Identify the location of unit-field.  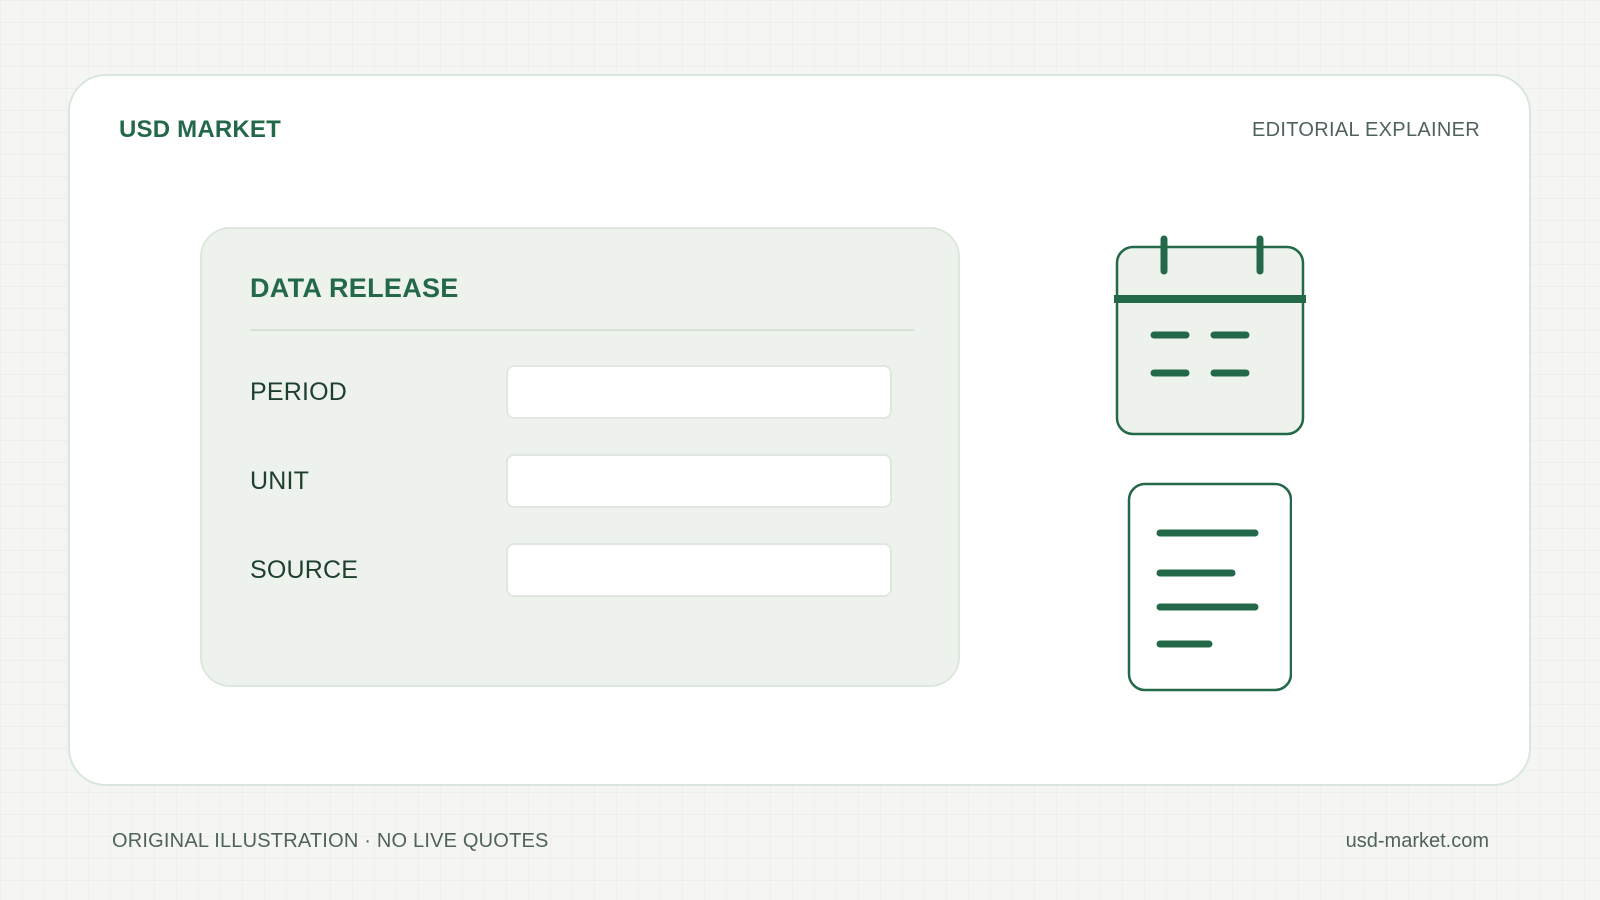
(699, 481).